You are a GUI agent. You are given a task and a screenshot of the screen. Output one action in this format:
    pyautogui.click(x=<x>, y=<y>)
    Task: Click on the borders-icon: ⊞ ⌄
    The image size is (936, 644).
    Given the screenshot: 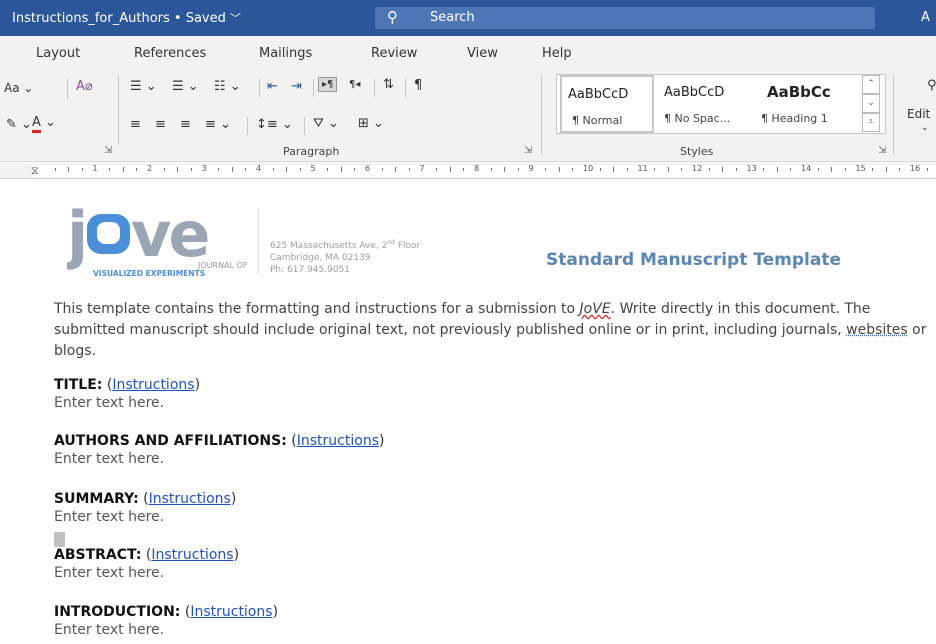 What is the action you would take?
    pyautogui.click(x=371, y=123)
    